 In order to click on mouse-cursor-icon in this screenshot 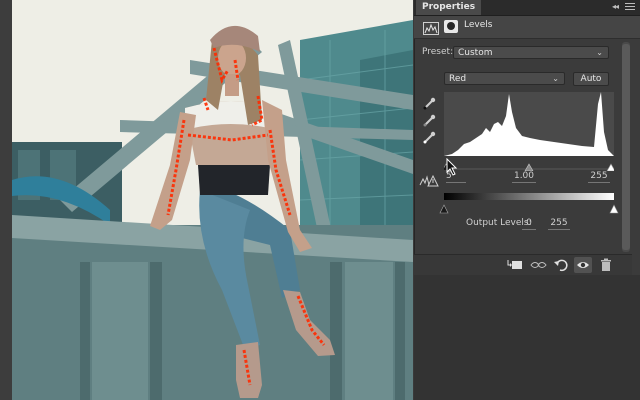, I will do `click(452, 166)`.